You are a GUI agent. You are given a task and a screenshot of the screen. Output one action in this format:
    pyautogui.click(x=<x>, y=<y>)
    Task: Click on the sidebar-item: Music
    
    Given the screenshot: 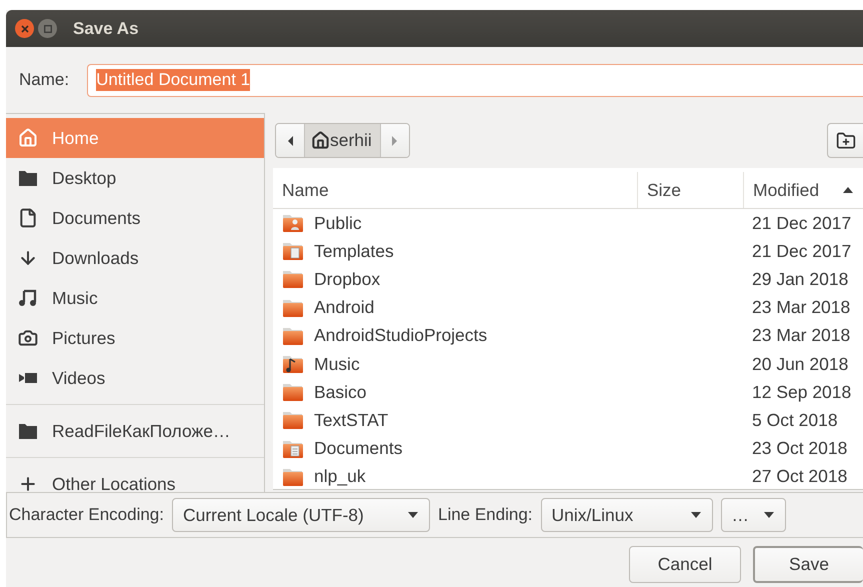 What is the action you would take?
    pyautogui.click(x=135, y=298)
    